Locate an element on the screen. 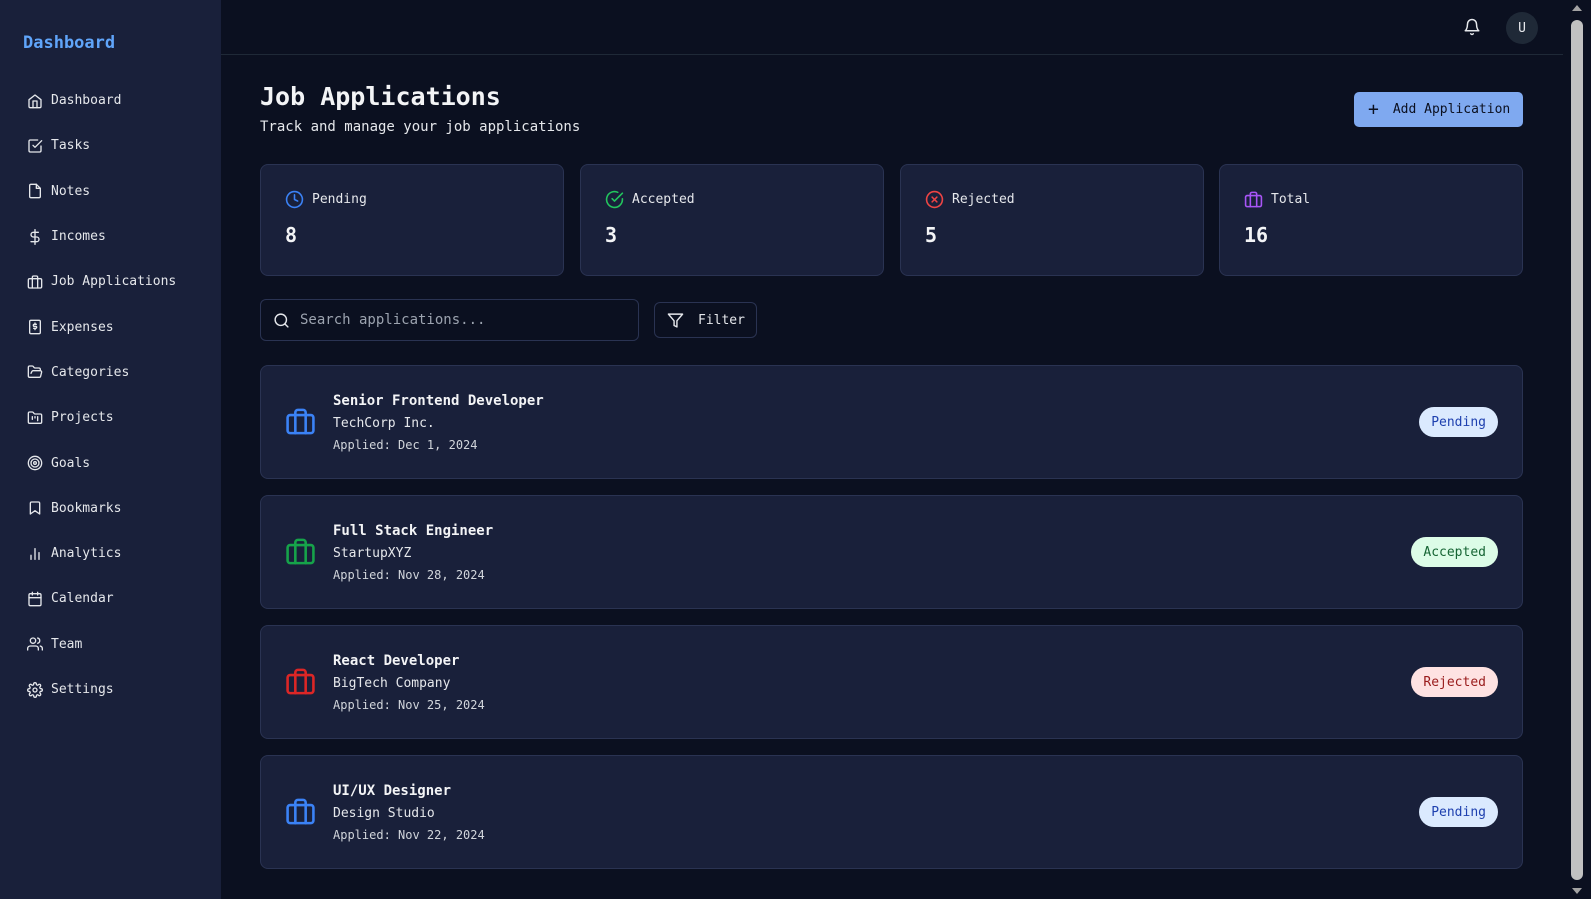 The width and height of the screenshot is (1591, 899). search-input is located at coordinates (460, 320).